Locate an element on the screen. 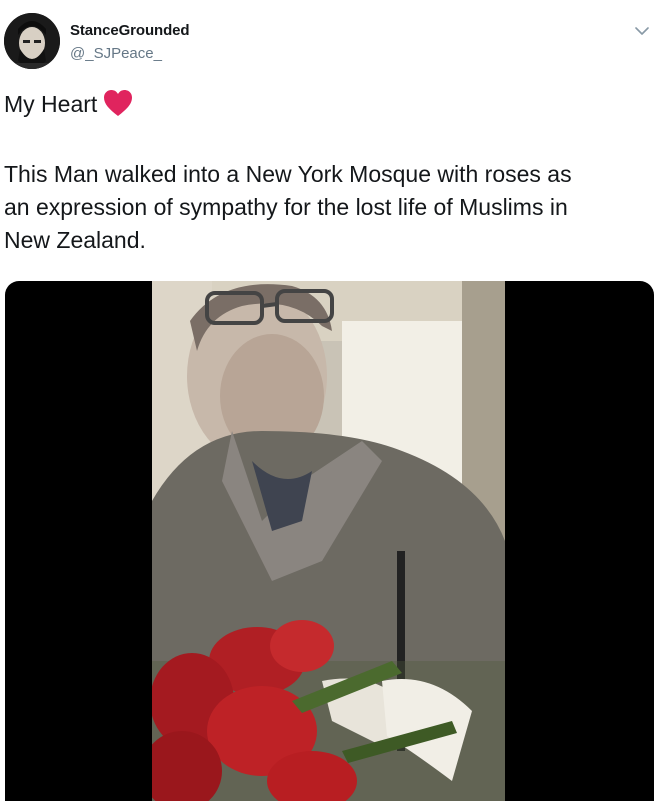 This screenshot has width=661, height=801. tweet-header: StanceGrounded @_SJPeace_ is located at coordinates (330, 40).